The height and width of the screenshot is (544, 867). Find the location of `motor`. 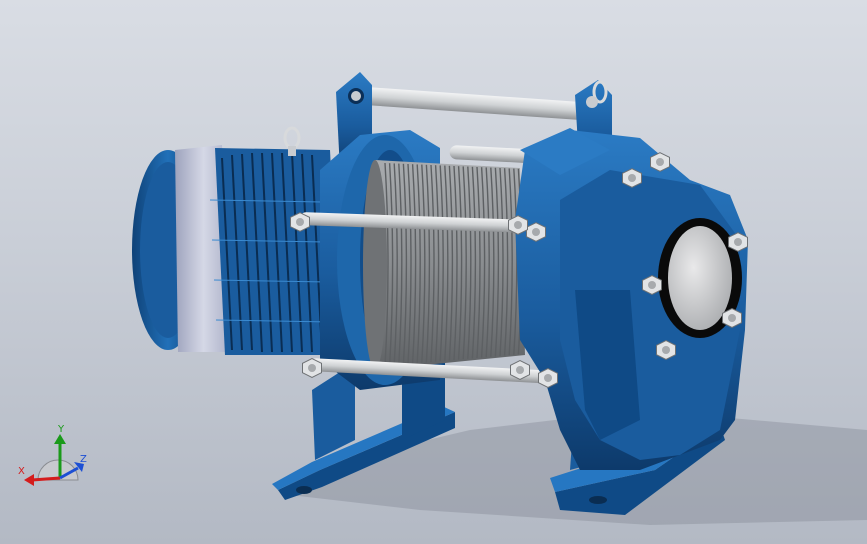

motor is located at coordinates (236, 240).